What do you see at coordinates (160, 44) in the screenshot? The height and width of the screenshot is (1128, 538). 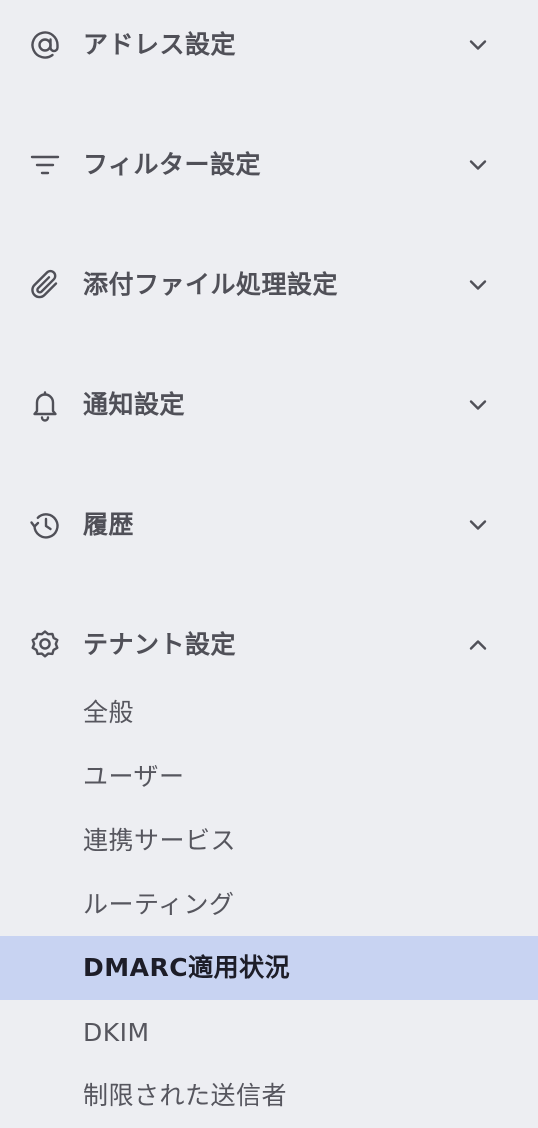 I see `section-label: アドレス設定` at bounding box center [160, 44].